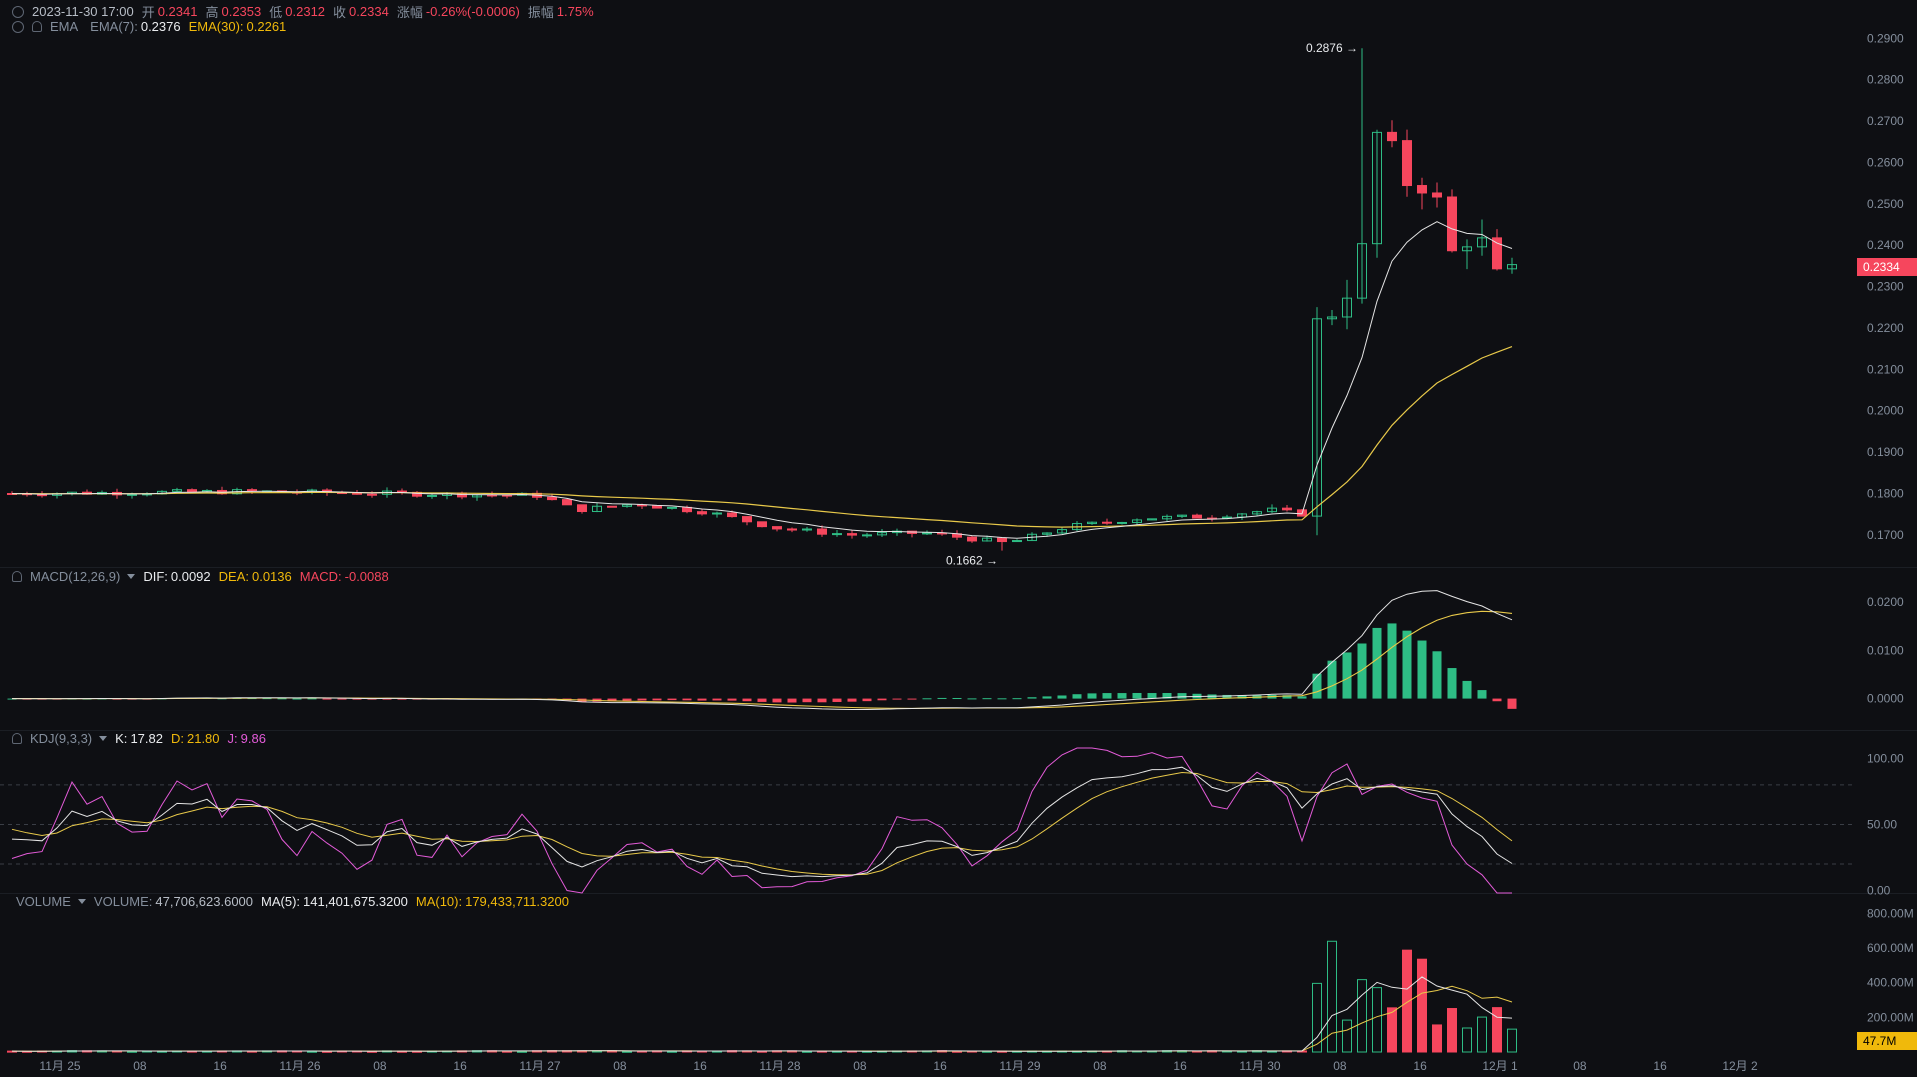 The height and width of the screenshot is (1077, 1917). Describe the element at coordinates (1890, 948) in the screenshot. I see `volume-axis-tick: 600.00M` at that location.